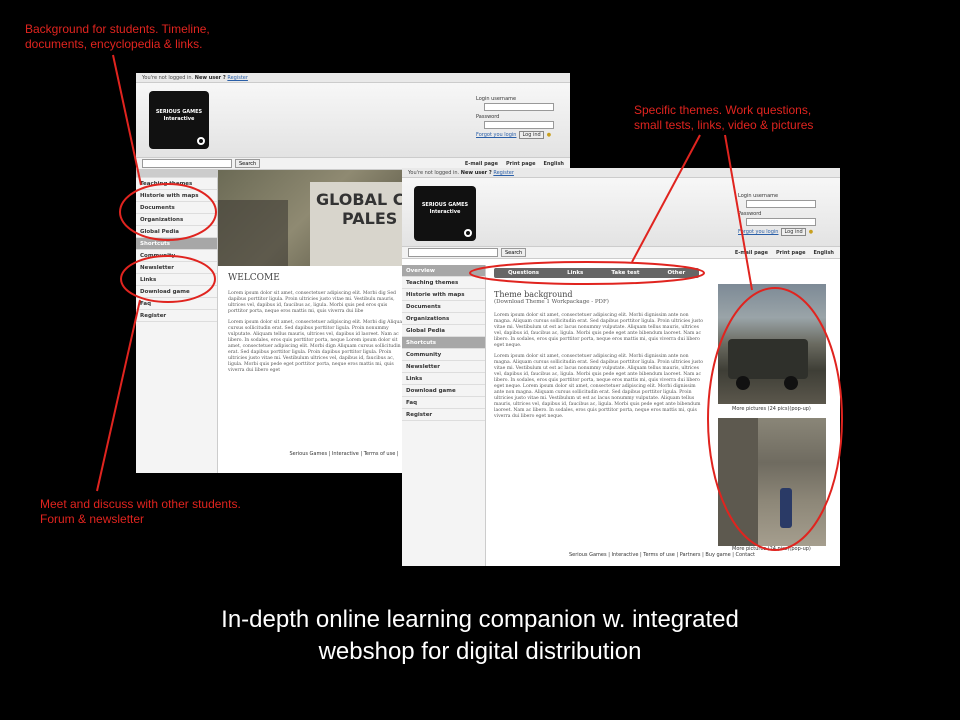 The width and height of the screenshot is (960, 720). What do you see at coordinates (118, 395) in the screenshot?
I see `pointer-line-community` at bounding box center [118, 395].